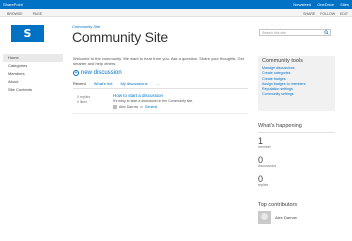  What do you see at coordinates (138, 95) in the screenshot?
I see `discussion-title-link: How to start a discussion` at bounding box center [138, 95].